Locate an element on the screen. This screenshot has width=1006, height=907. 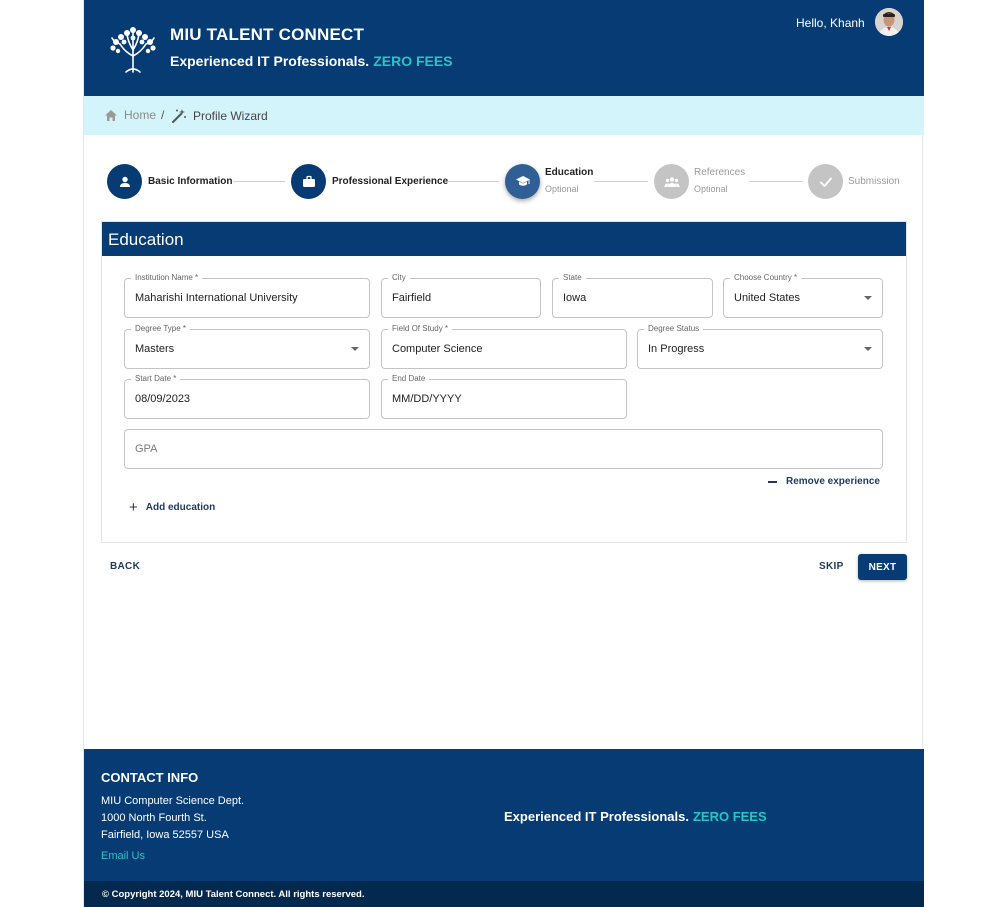
state-value: Iowa is located at coordinates (575, 298).